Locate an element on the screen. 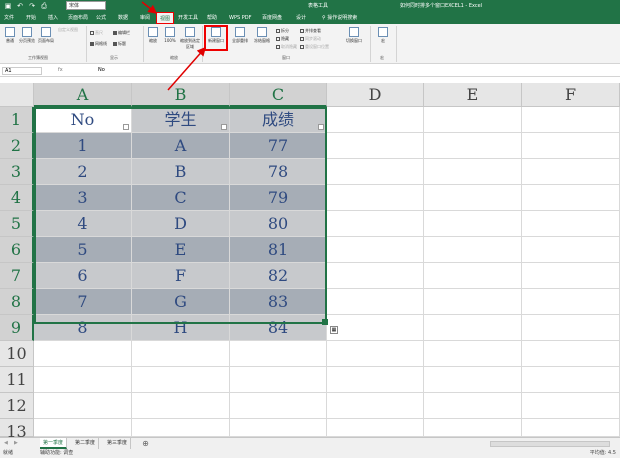 The image size is (620, 458). tab-view: 视图 is located at coordinates (165, 18).